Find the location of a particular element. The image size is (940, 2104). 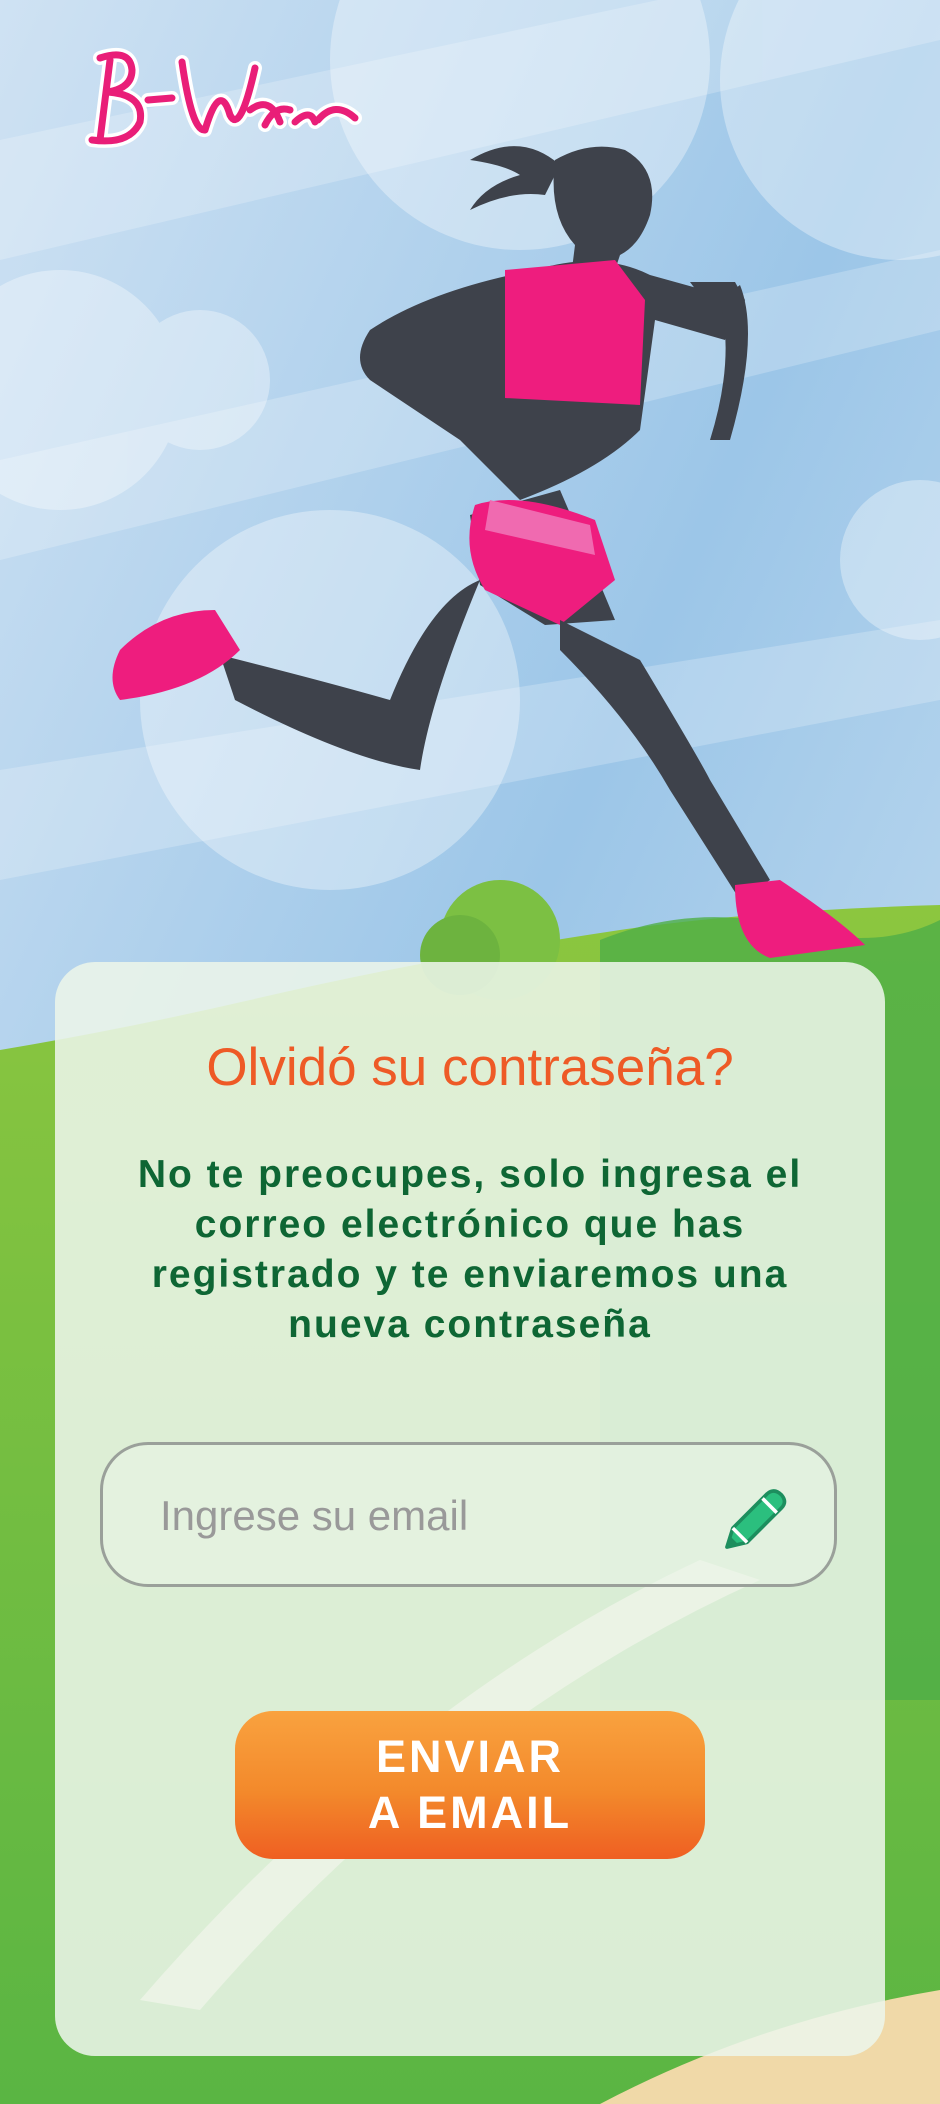

send-email-button: ENVIAR A EMAIL is located at coordinates (470, 1785).